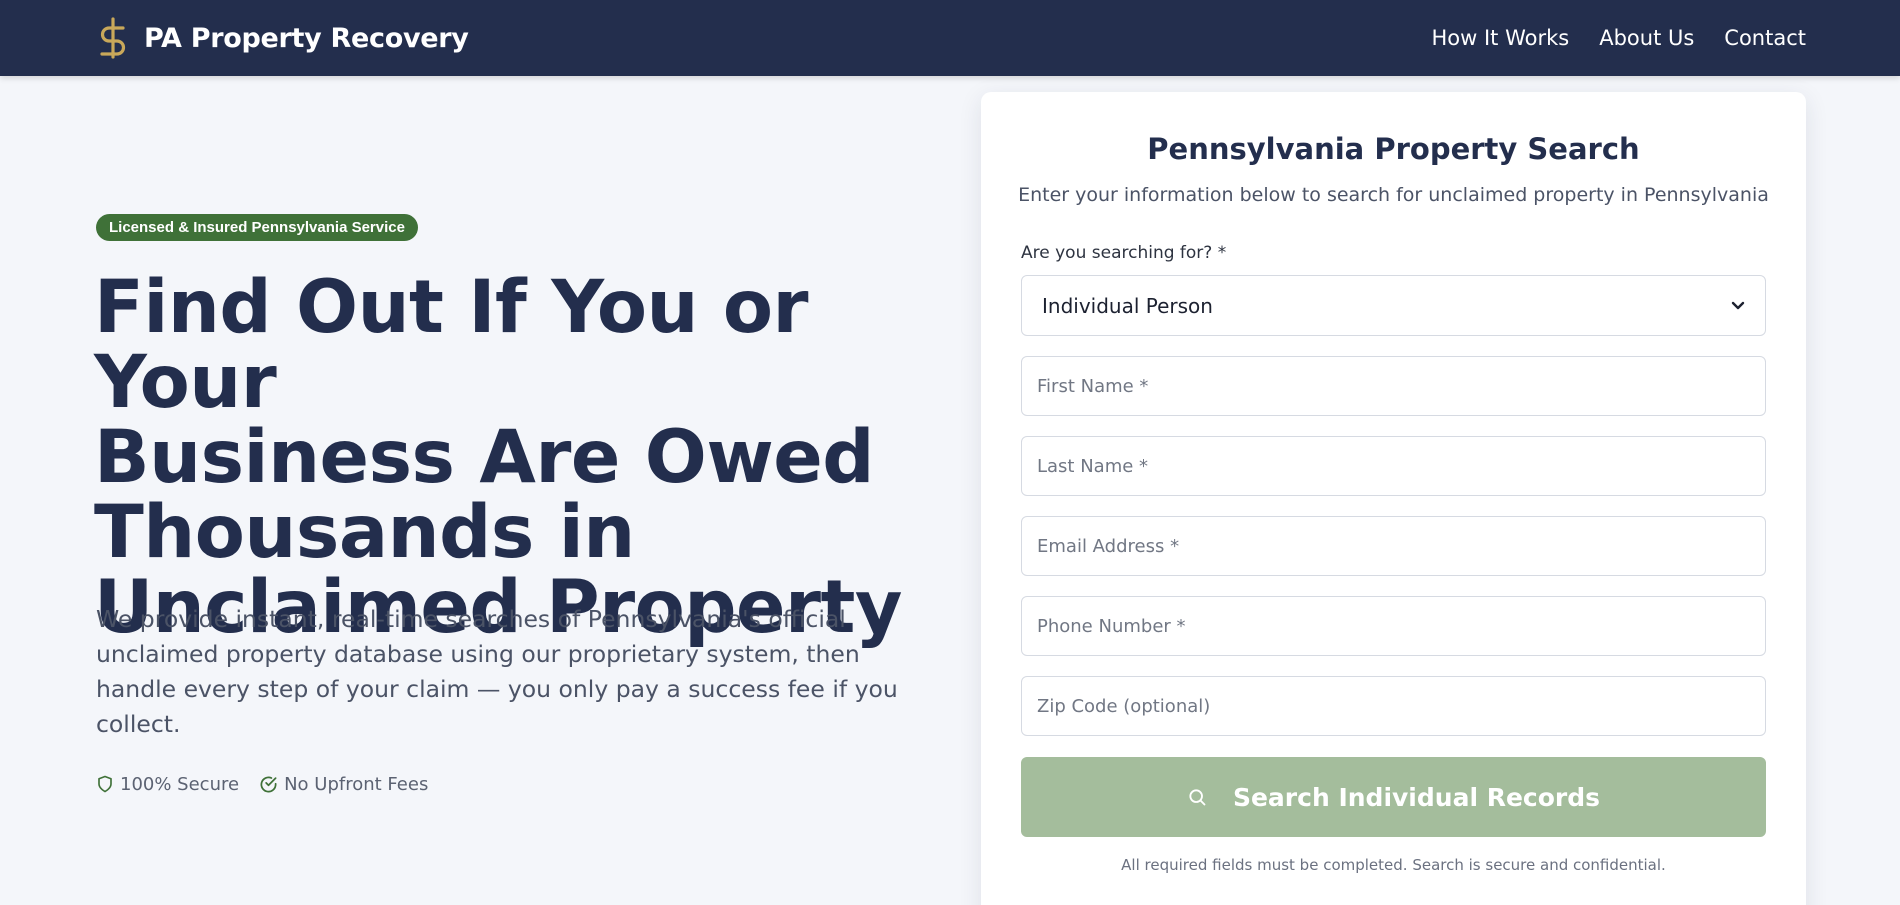 Image resolution: width=1900 pixels, height=905 pixels. Describe the element at coordinates (268, 784) in the screenshot. I see `check-circle-icon` at that location.